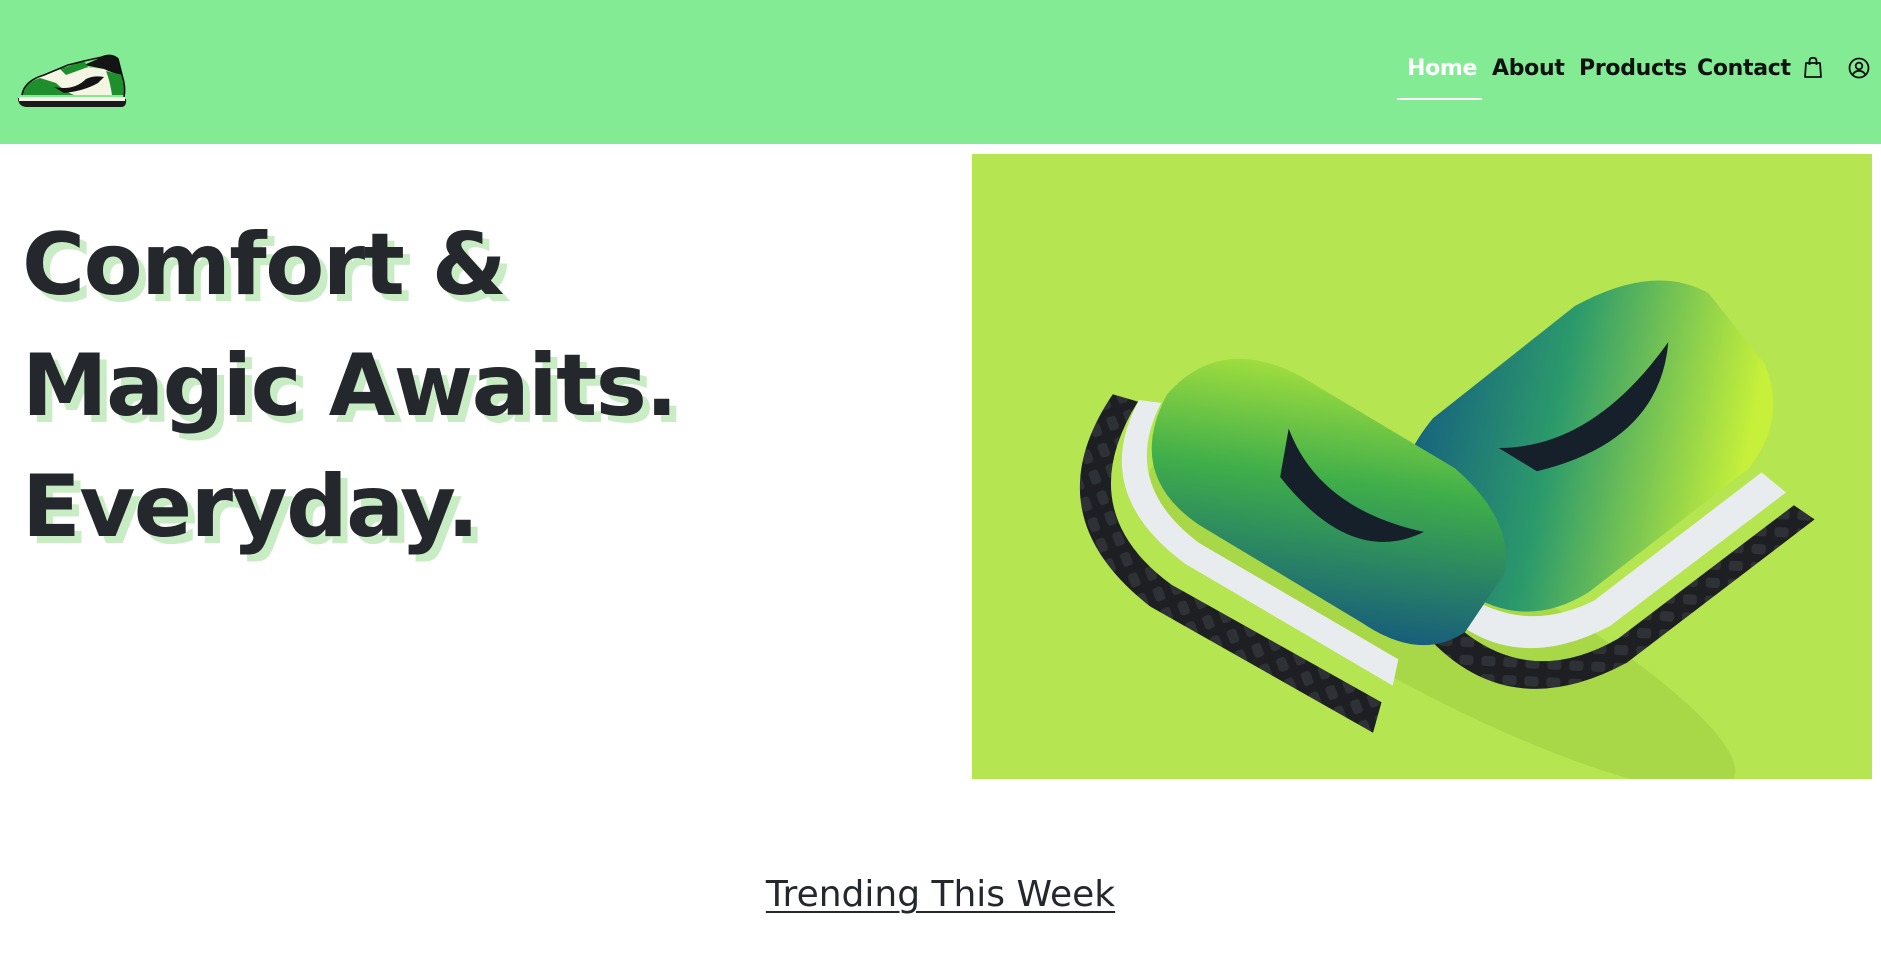  Describe the element at coordinates (1633, 69) in the screenshot. I see `nav-link-products: Products` at that location.